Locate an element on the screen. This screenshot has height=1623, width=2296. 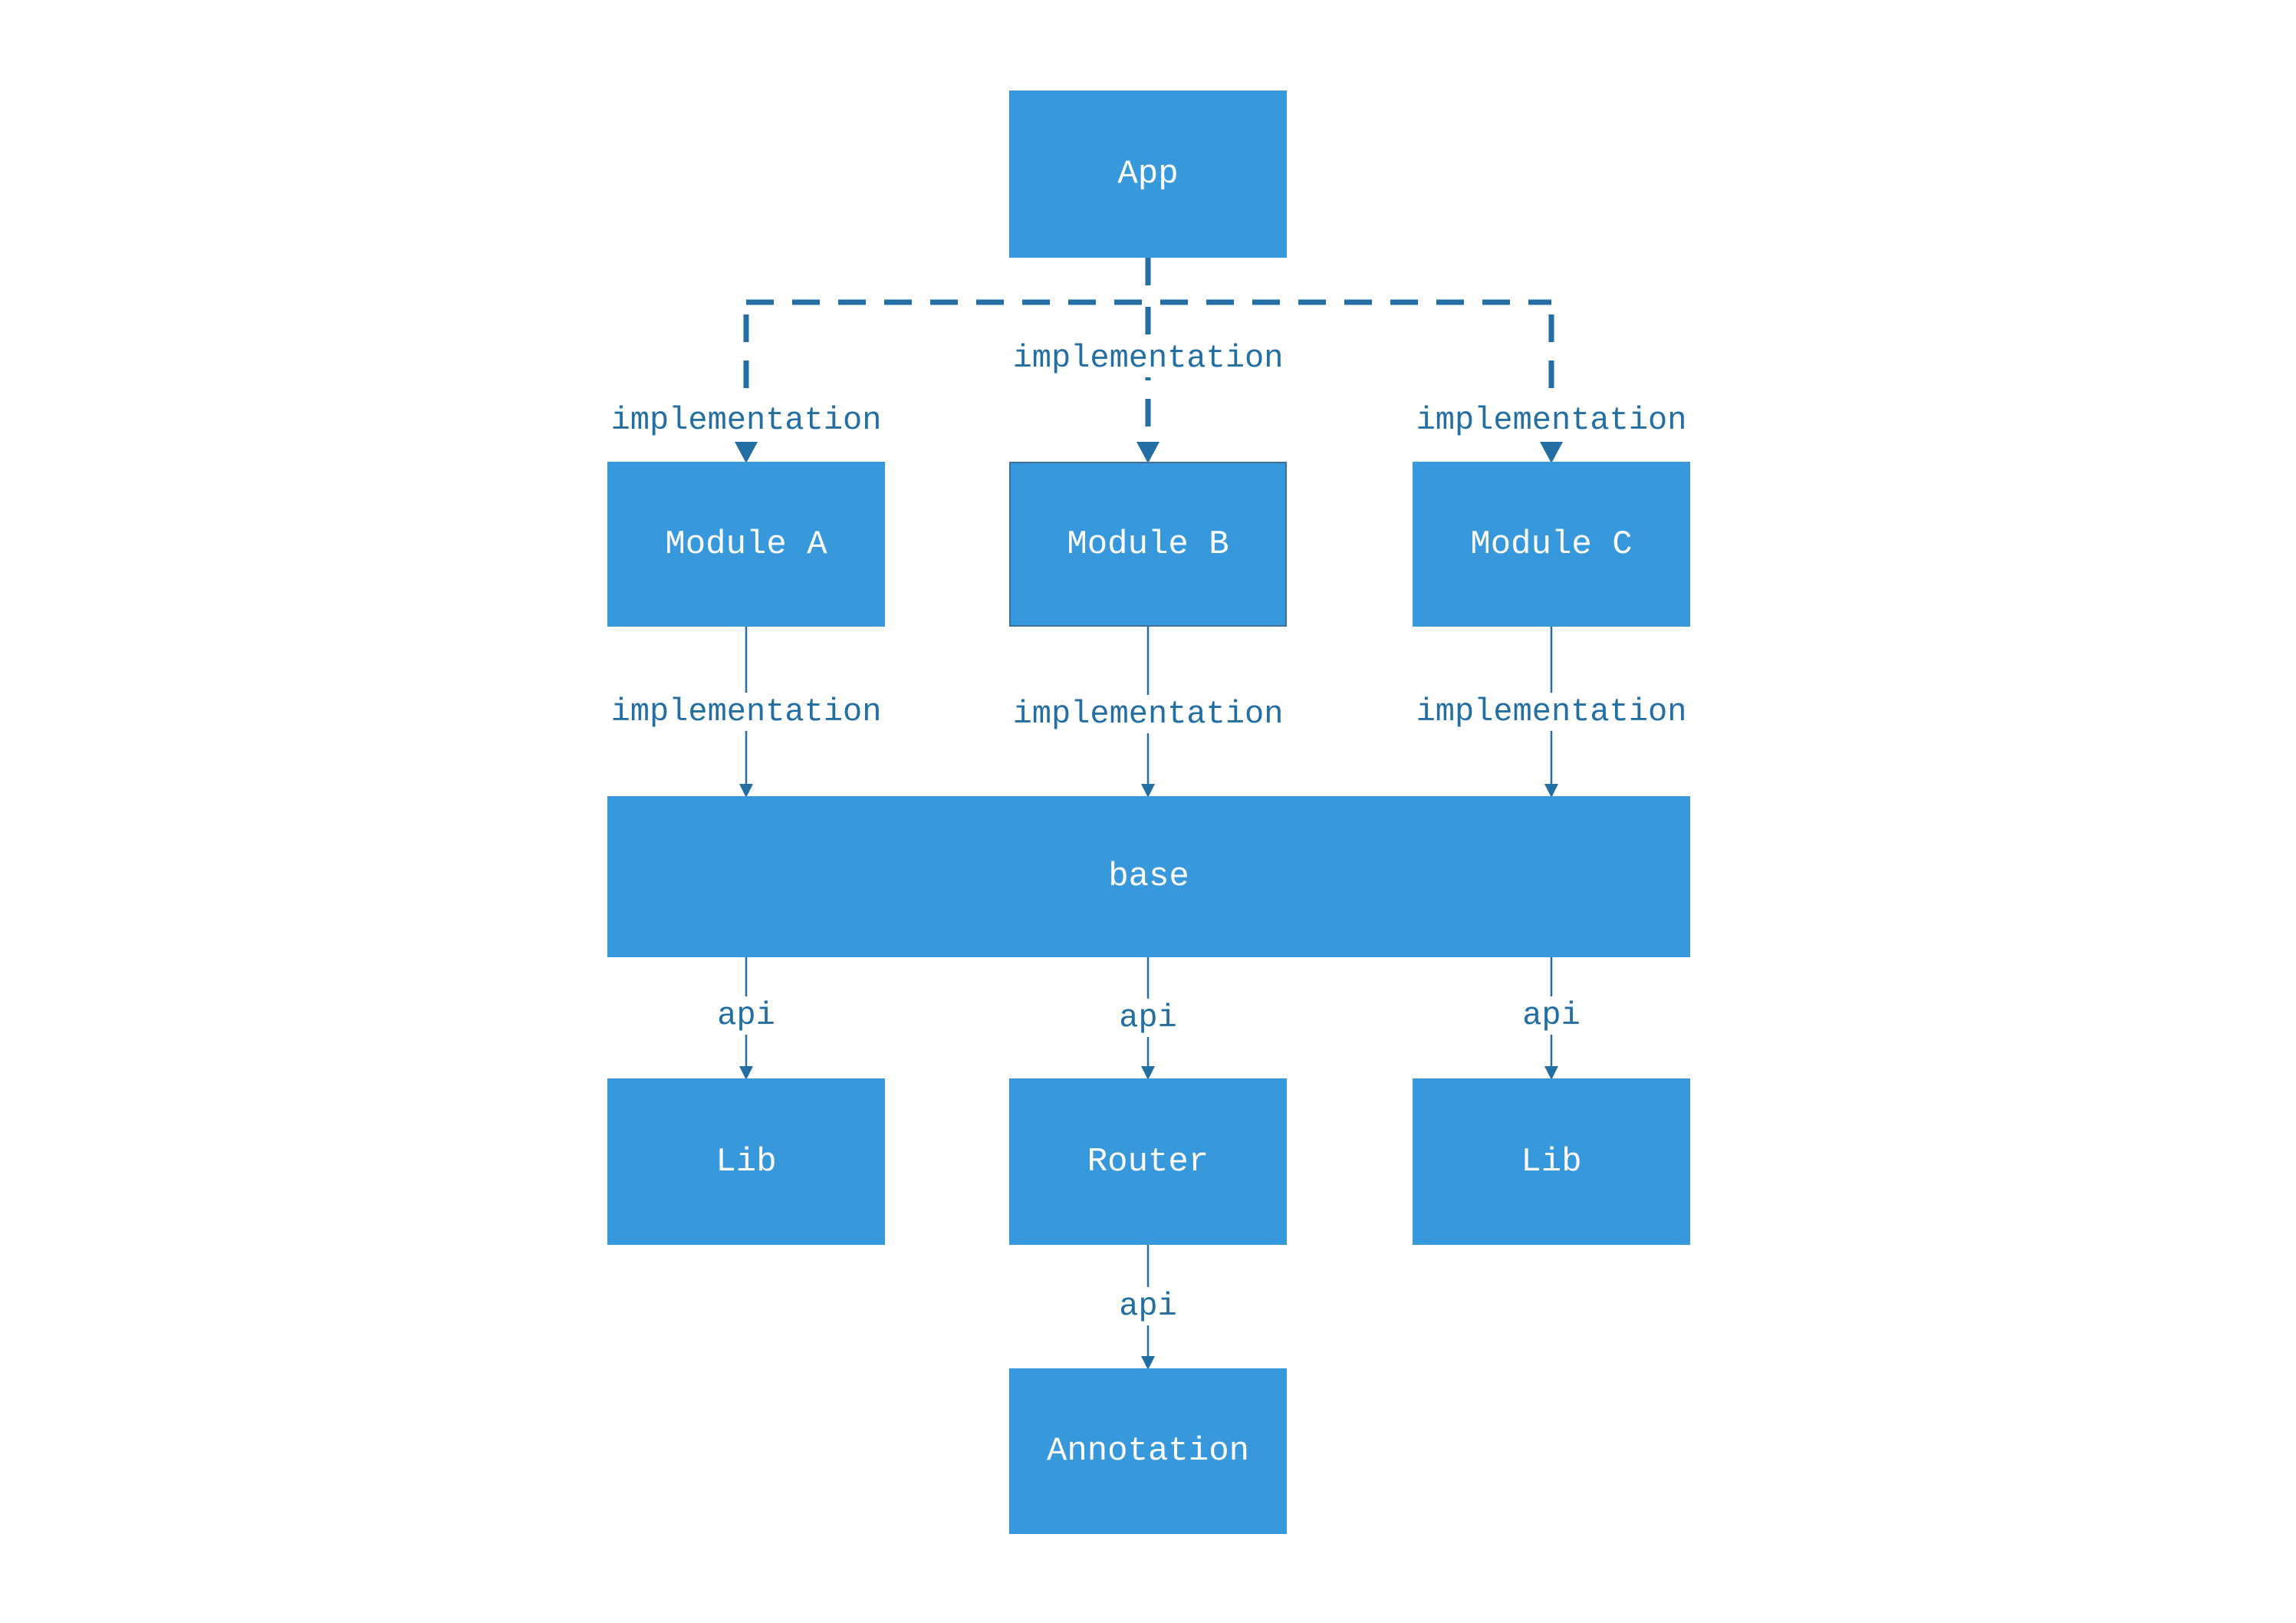
edge-label-base-lib-right: api is located at coordinates (1551, 1016).